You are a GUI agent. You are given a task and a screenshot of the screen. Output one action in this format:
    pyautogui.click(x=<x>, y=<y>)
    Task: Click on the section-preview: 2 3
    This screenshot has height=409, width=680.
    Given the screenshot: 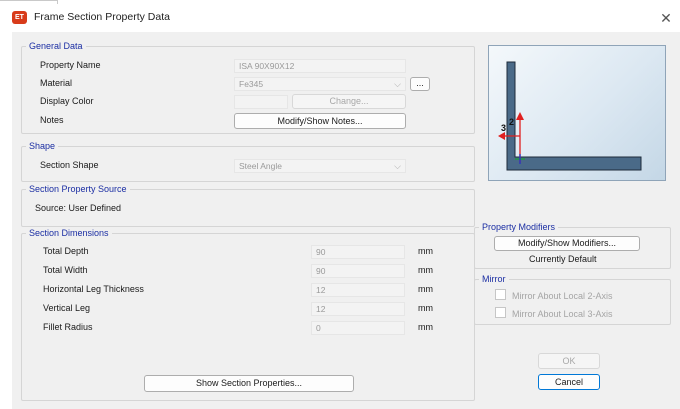 What is the action you would take?
    pyautogui.click(x=577, y=113)
    